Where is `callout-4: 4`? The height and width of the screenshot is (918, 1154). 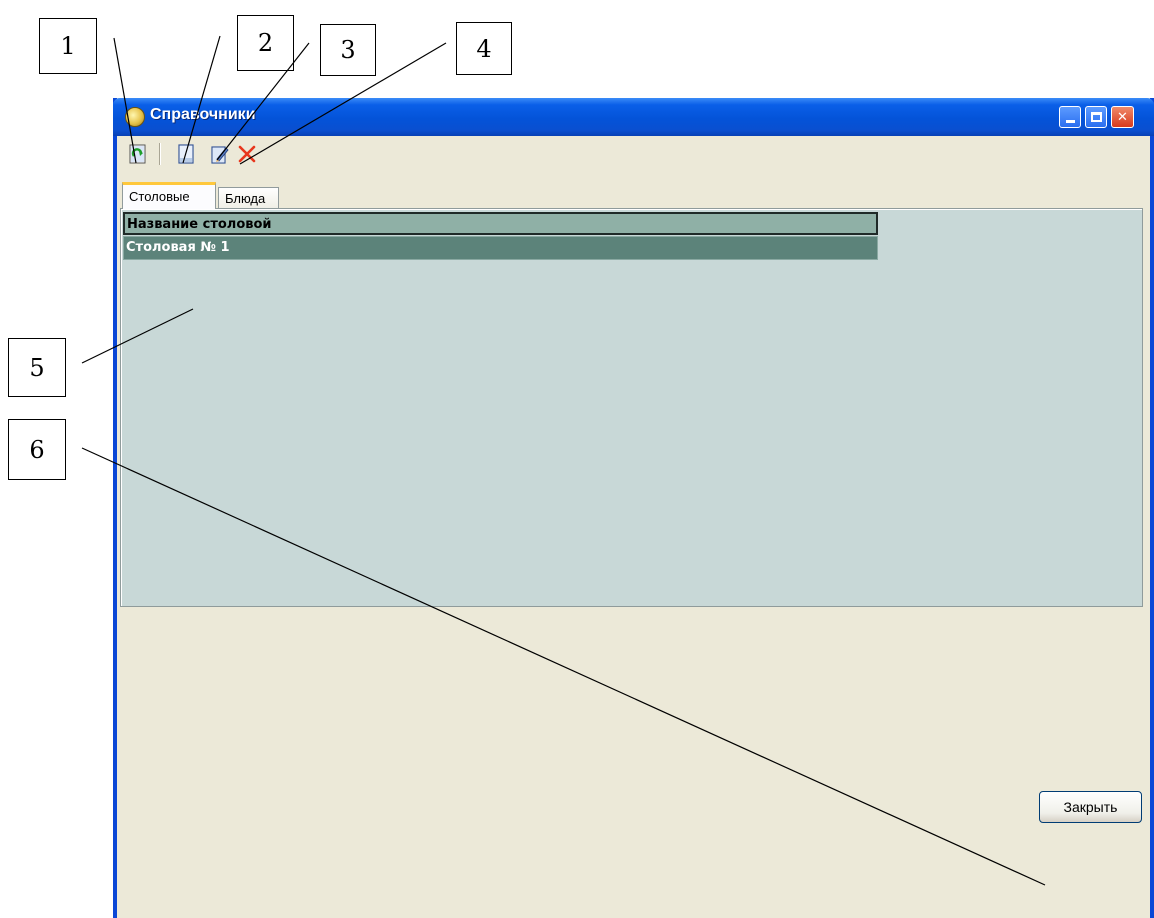
callout-4: 4 is located at coordinates (484, 48).